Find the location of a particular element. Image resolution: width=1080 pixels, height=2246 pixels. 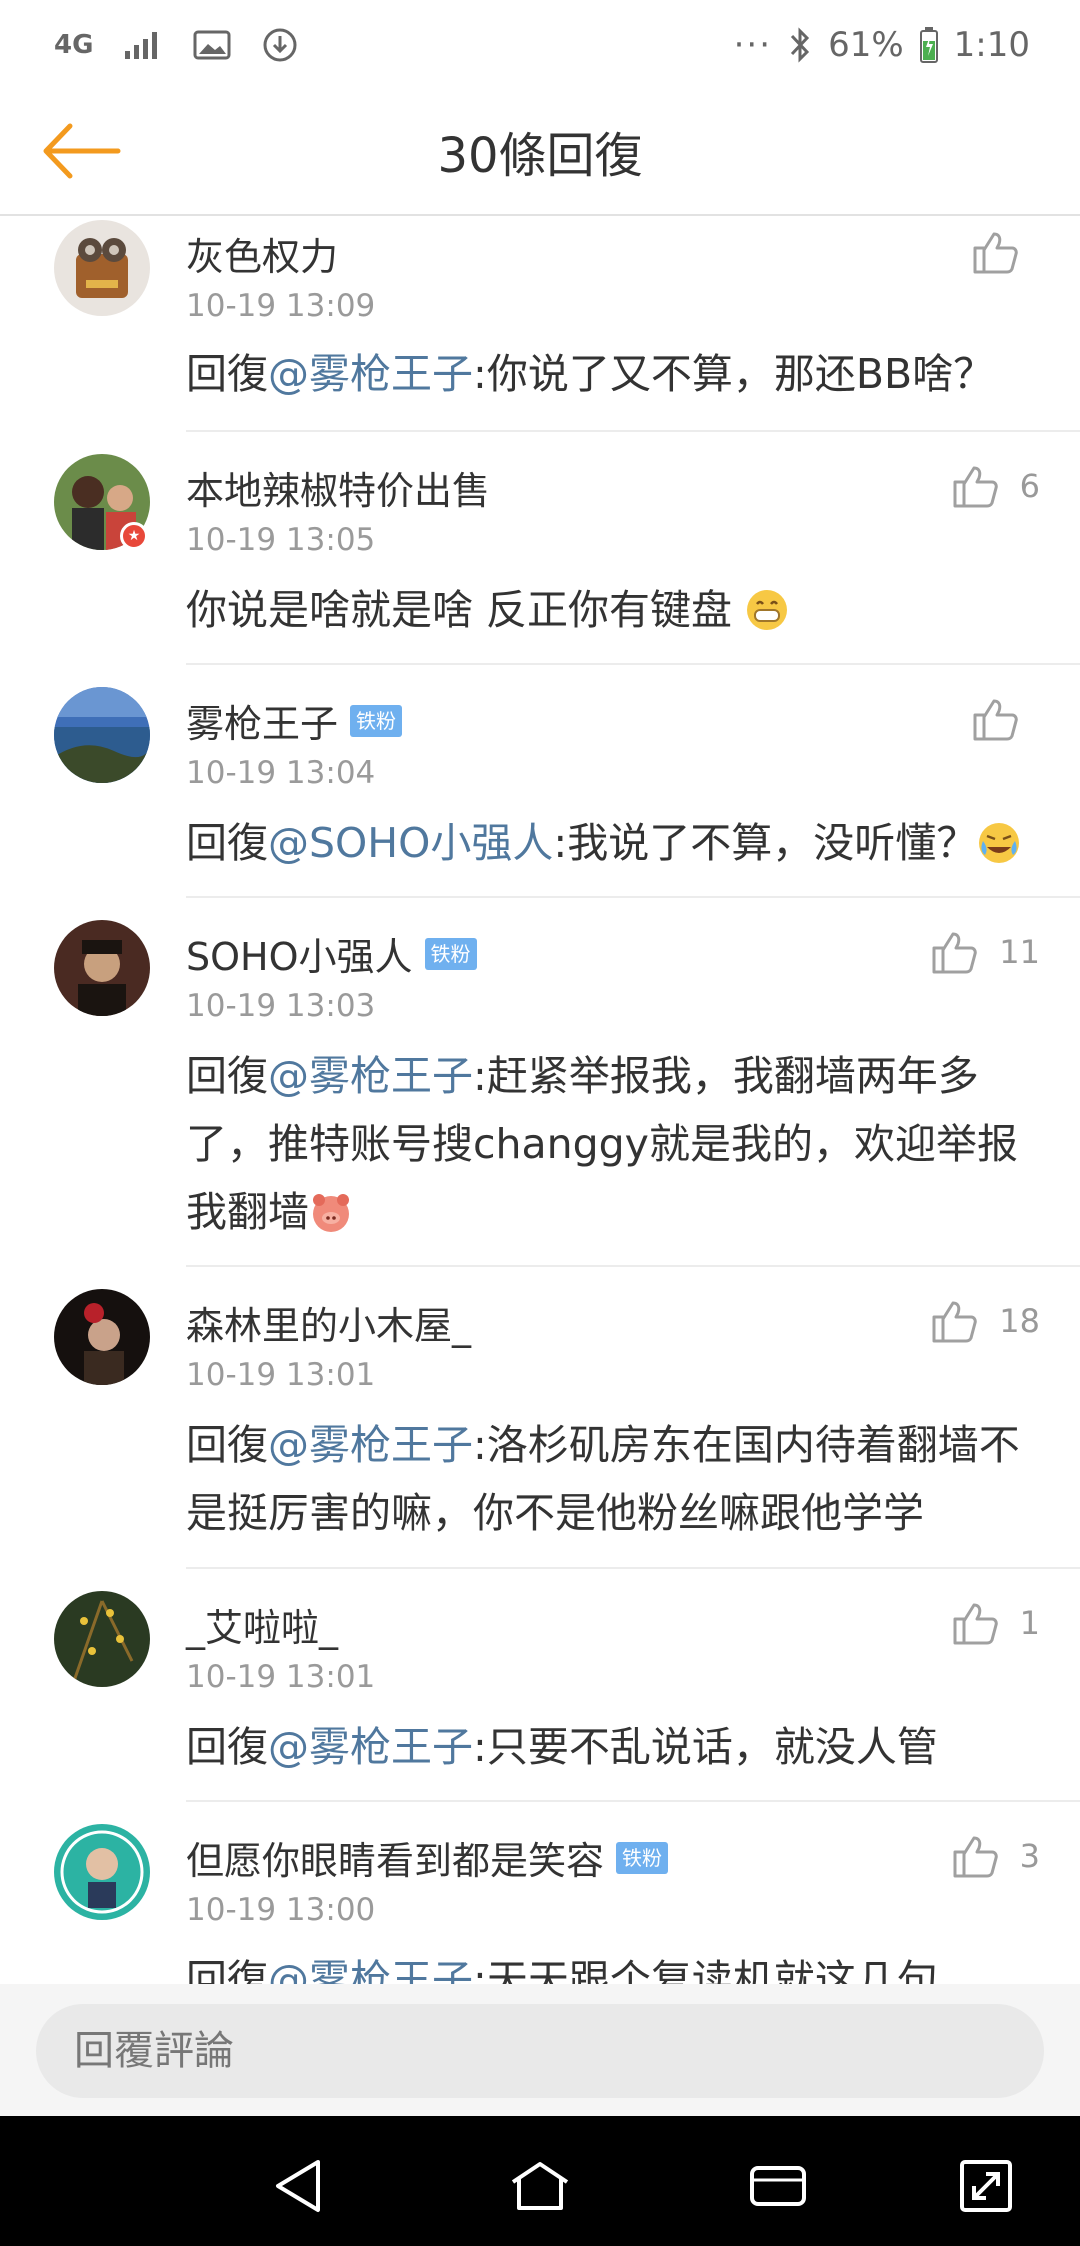

recents-icon is located at coordinates (778, 2186).